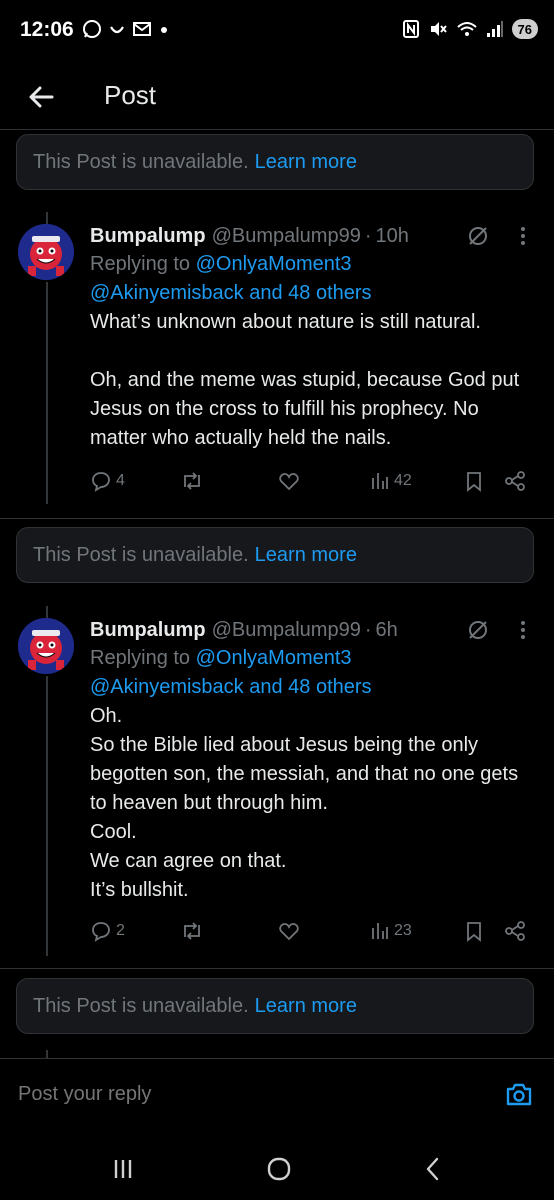  Describe the element at coordinates (120, 480) in the screenshot. I see `reply-count: 4` at that location.